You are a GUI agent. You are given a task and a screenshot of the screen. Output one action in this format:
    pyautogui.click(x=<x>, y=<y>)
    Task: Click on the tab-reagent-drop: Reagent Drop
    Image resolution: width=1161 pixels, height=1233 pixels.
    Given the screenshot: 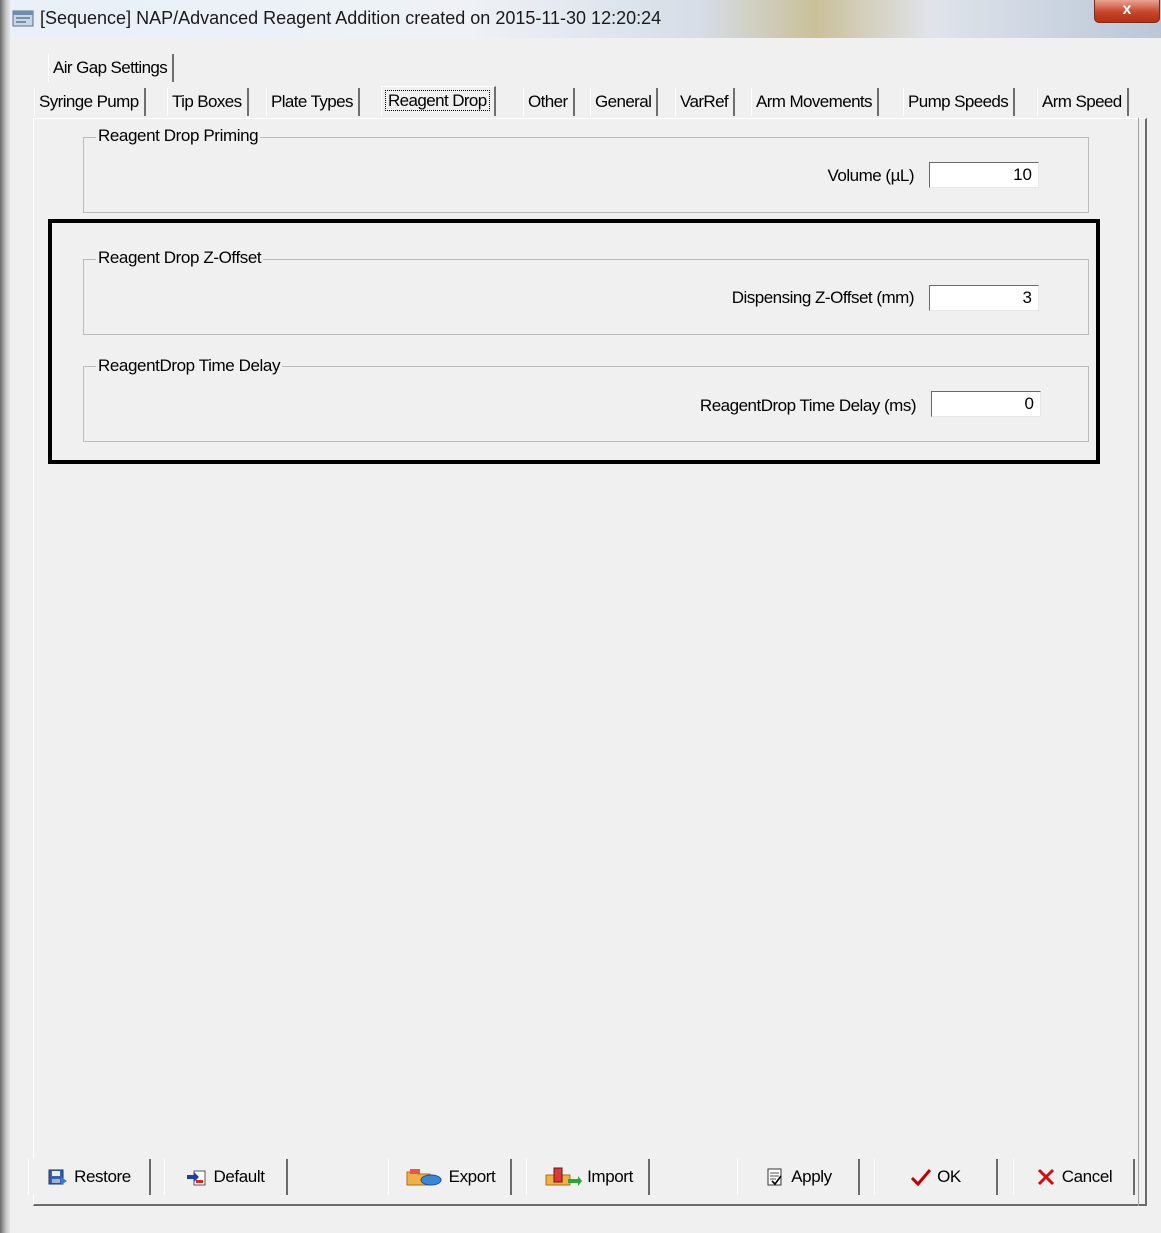 What is the action you would take?
    pyautogui.click(x=438, y=101)
    